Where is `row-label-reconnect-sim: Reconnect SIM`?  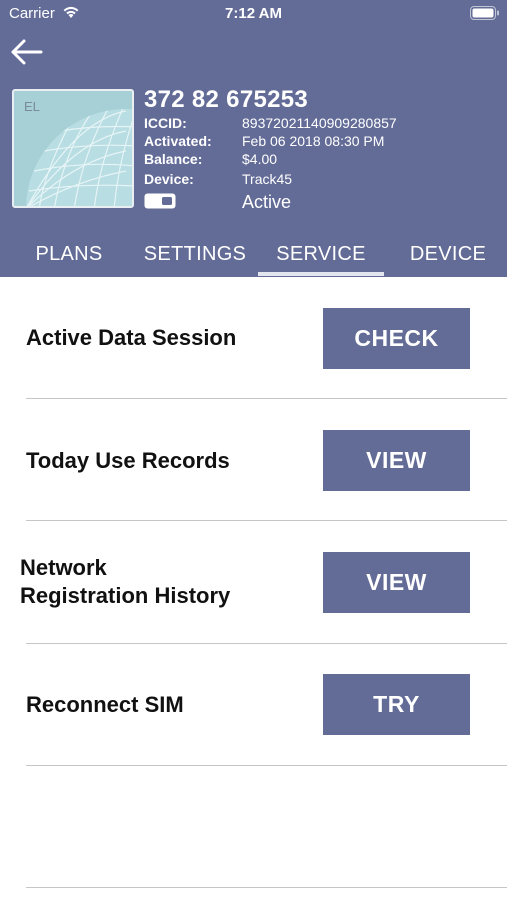
row-label-reconnect-sim: Reconnect SIM is located at coordinates (105, 704).